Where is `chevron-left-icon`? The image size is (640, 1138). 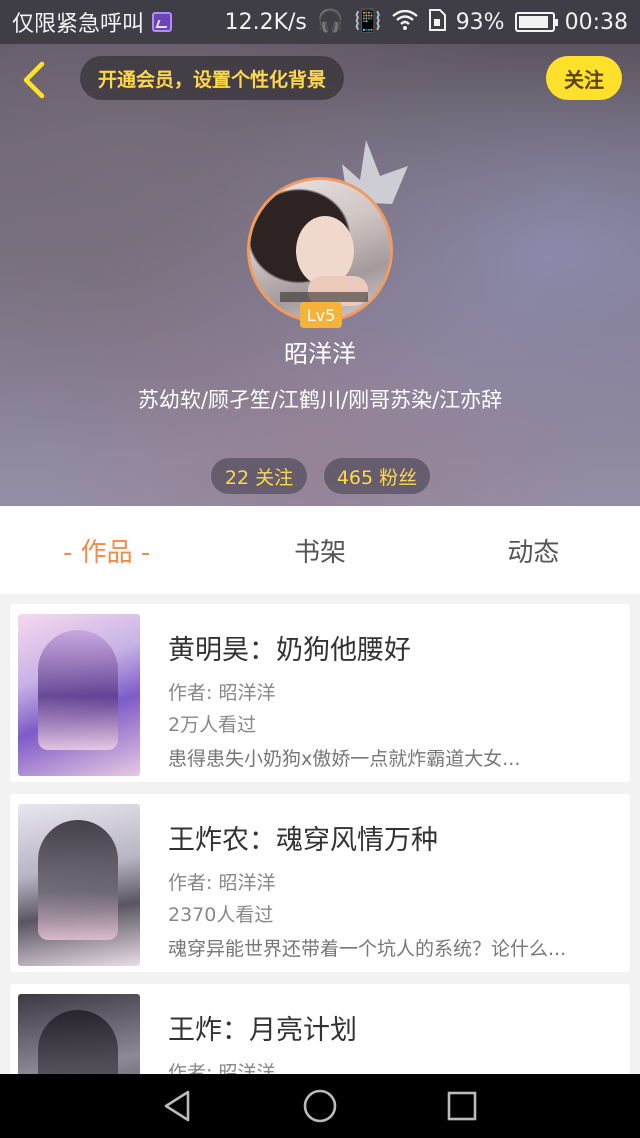
chevron-left-icon is located at coordinates (34, 80).